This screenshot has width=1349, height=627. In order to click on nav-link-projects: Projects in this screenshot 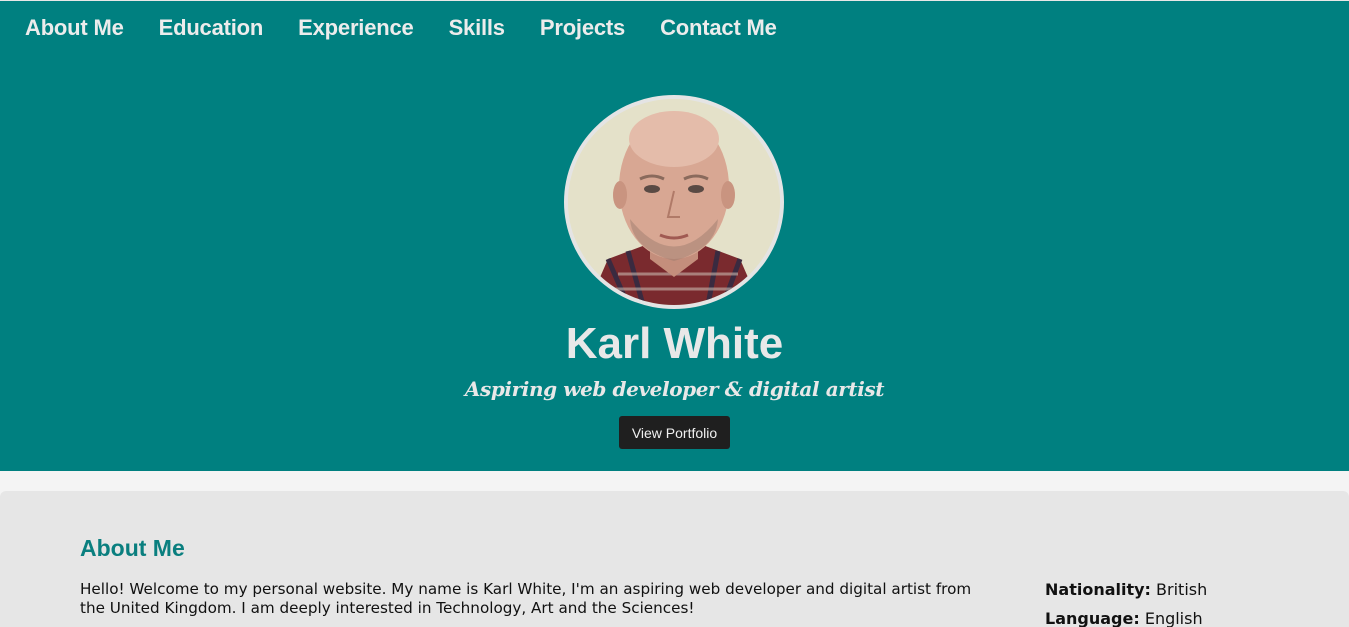, I will do `click(582, 28)`.